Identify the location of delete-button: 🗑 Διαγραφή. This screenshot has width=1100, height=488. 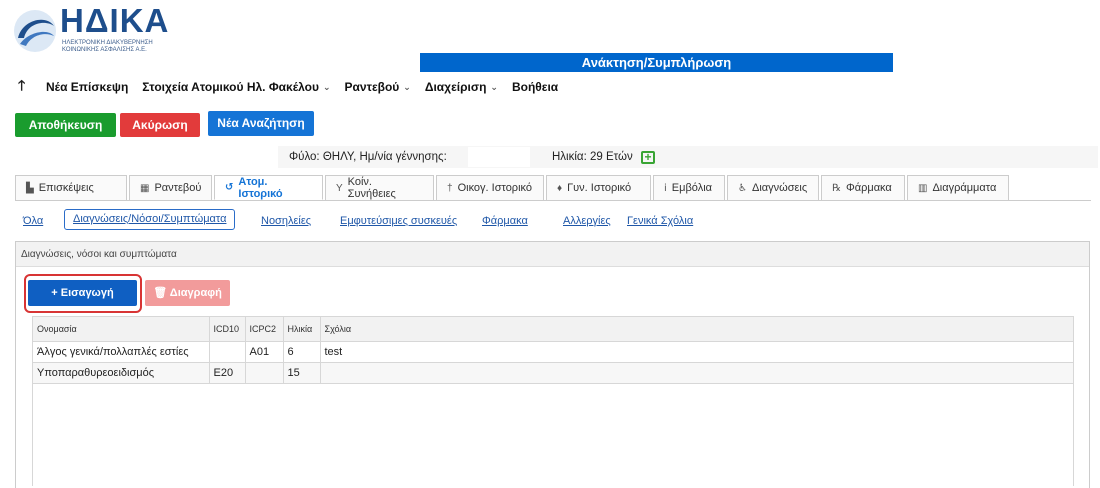
(187, 293).